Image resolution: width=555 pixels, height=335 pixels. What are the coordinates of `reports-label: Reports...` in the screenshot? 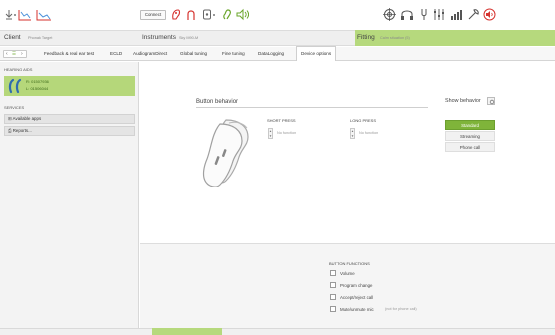 It's located at (22, 130).